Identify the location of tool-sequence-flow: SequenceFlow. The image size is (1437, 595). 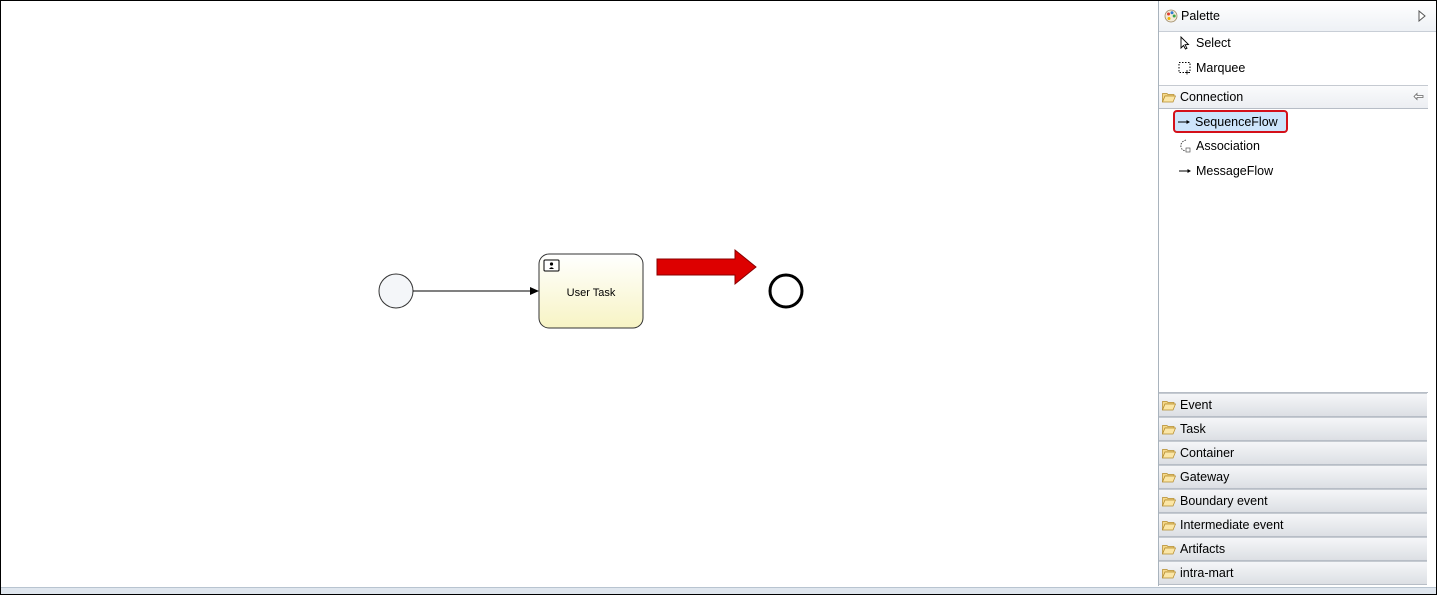
(1230, 121).